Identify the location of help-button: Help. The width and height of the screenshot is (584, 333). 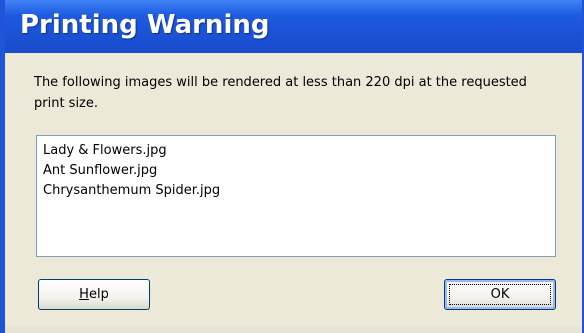
(94, 294).